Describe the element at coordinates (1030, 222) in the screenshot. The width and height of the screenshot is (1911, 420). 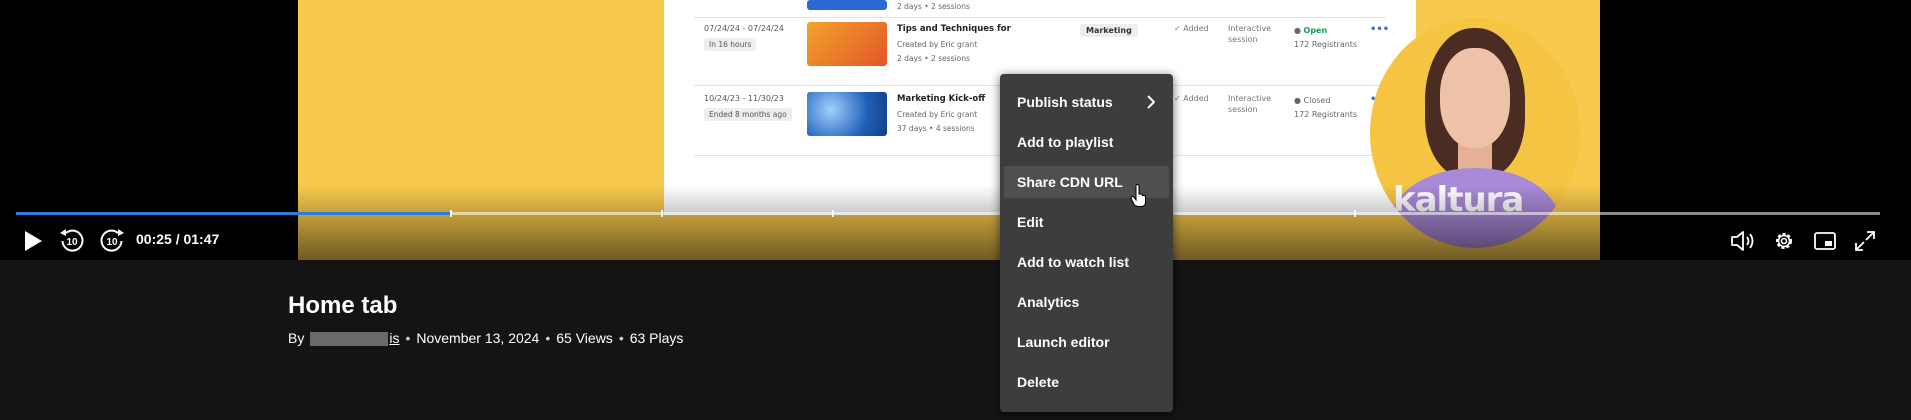
I see `menu-item-label: Edit` at that location.